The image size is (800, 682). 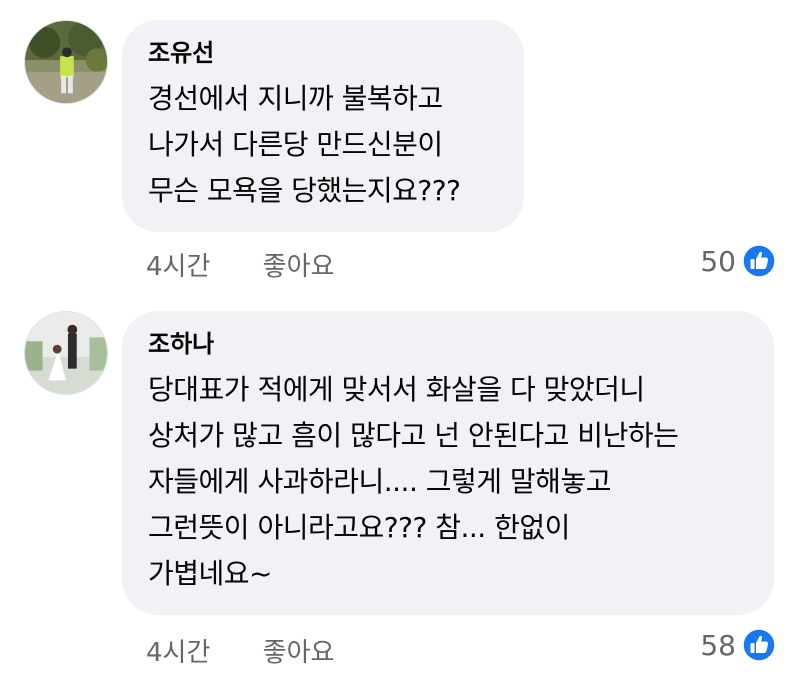 I want to click on comment-author: 조유선, so click(x=325, y=53).